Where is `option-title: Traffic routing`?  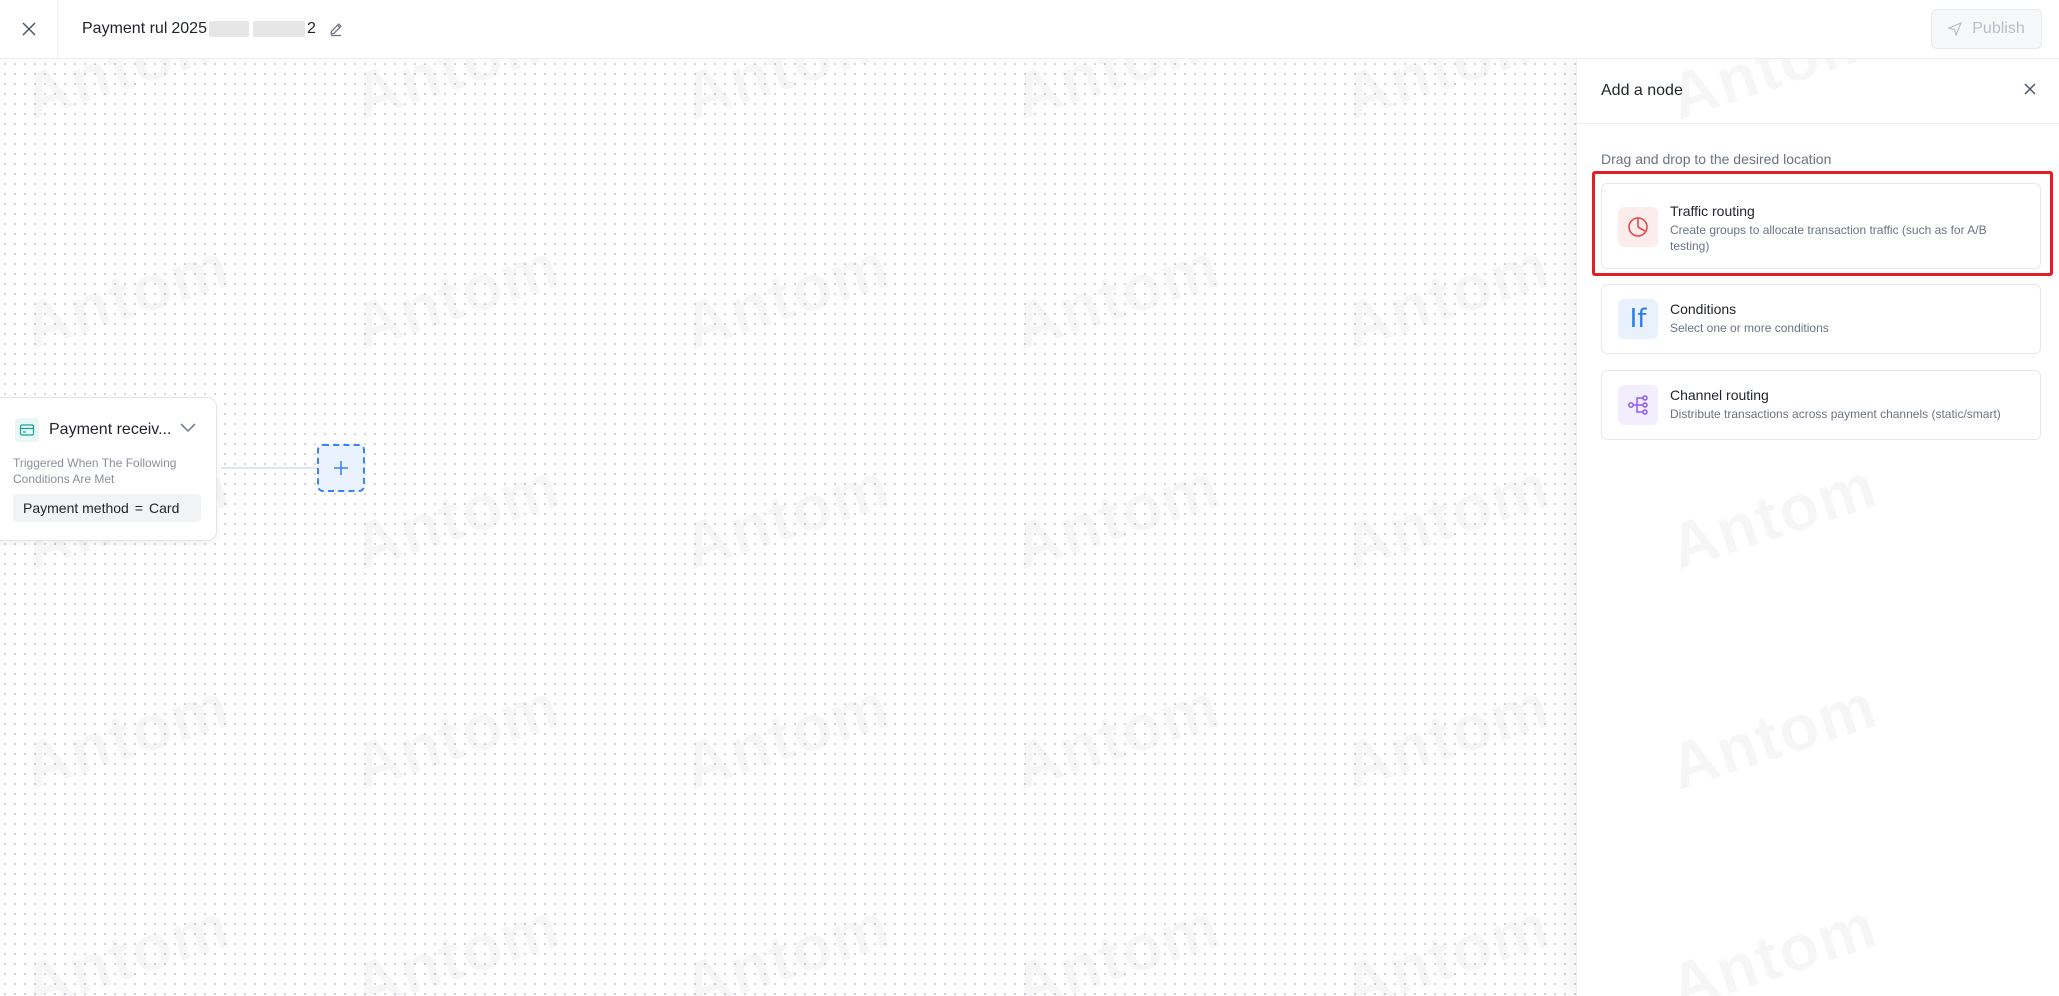 option-title: Traffic routing is located at coordinates (1712, 211).